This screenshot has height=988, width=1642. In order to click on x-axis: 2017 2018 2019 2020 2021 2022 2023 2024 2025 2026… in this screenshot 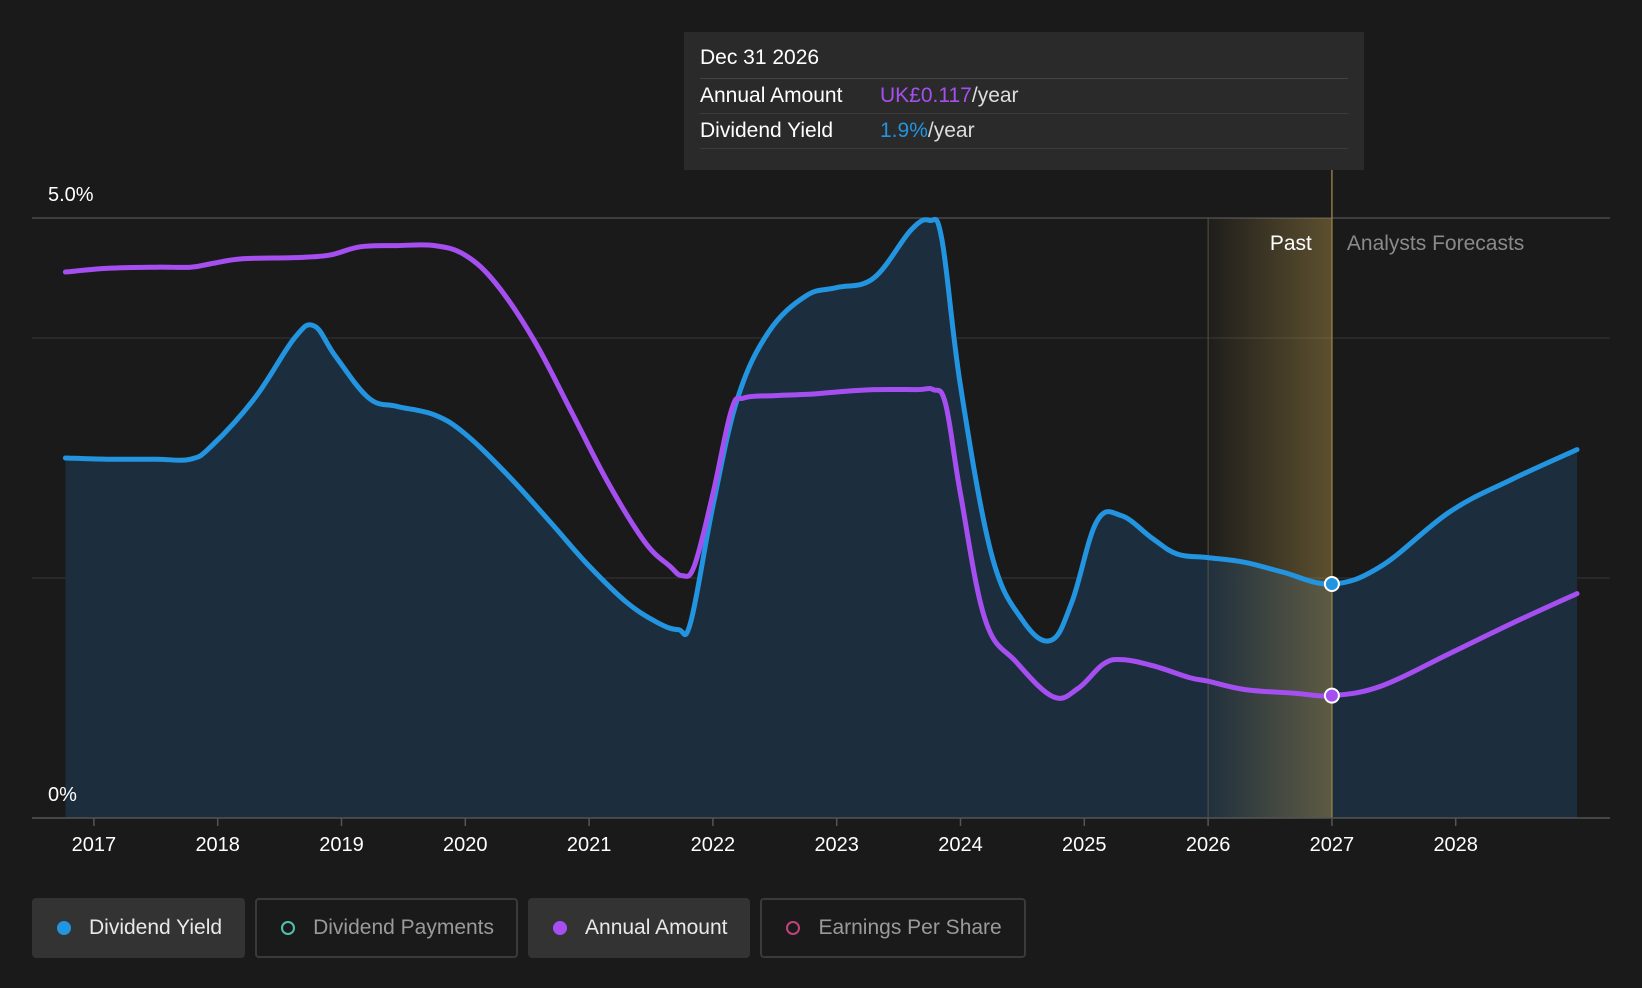, I will do `click(821, 836)`.